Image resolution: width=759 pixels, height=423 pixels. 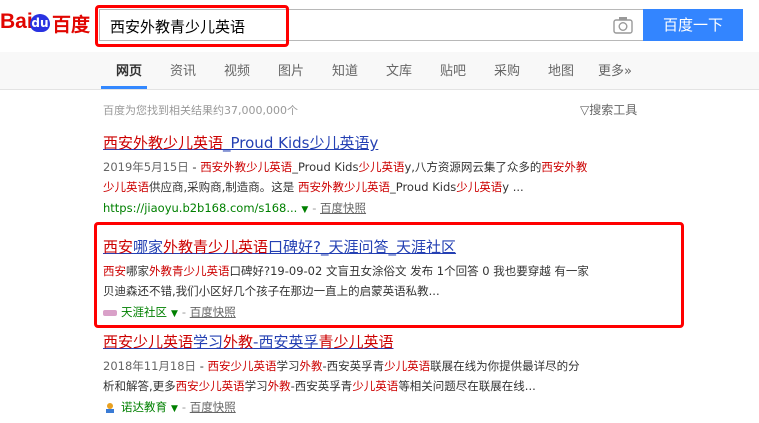 I want to click on snippet-text: 哪家, so click(x=137, y=271).